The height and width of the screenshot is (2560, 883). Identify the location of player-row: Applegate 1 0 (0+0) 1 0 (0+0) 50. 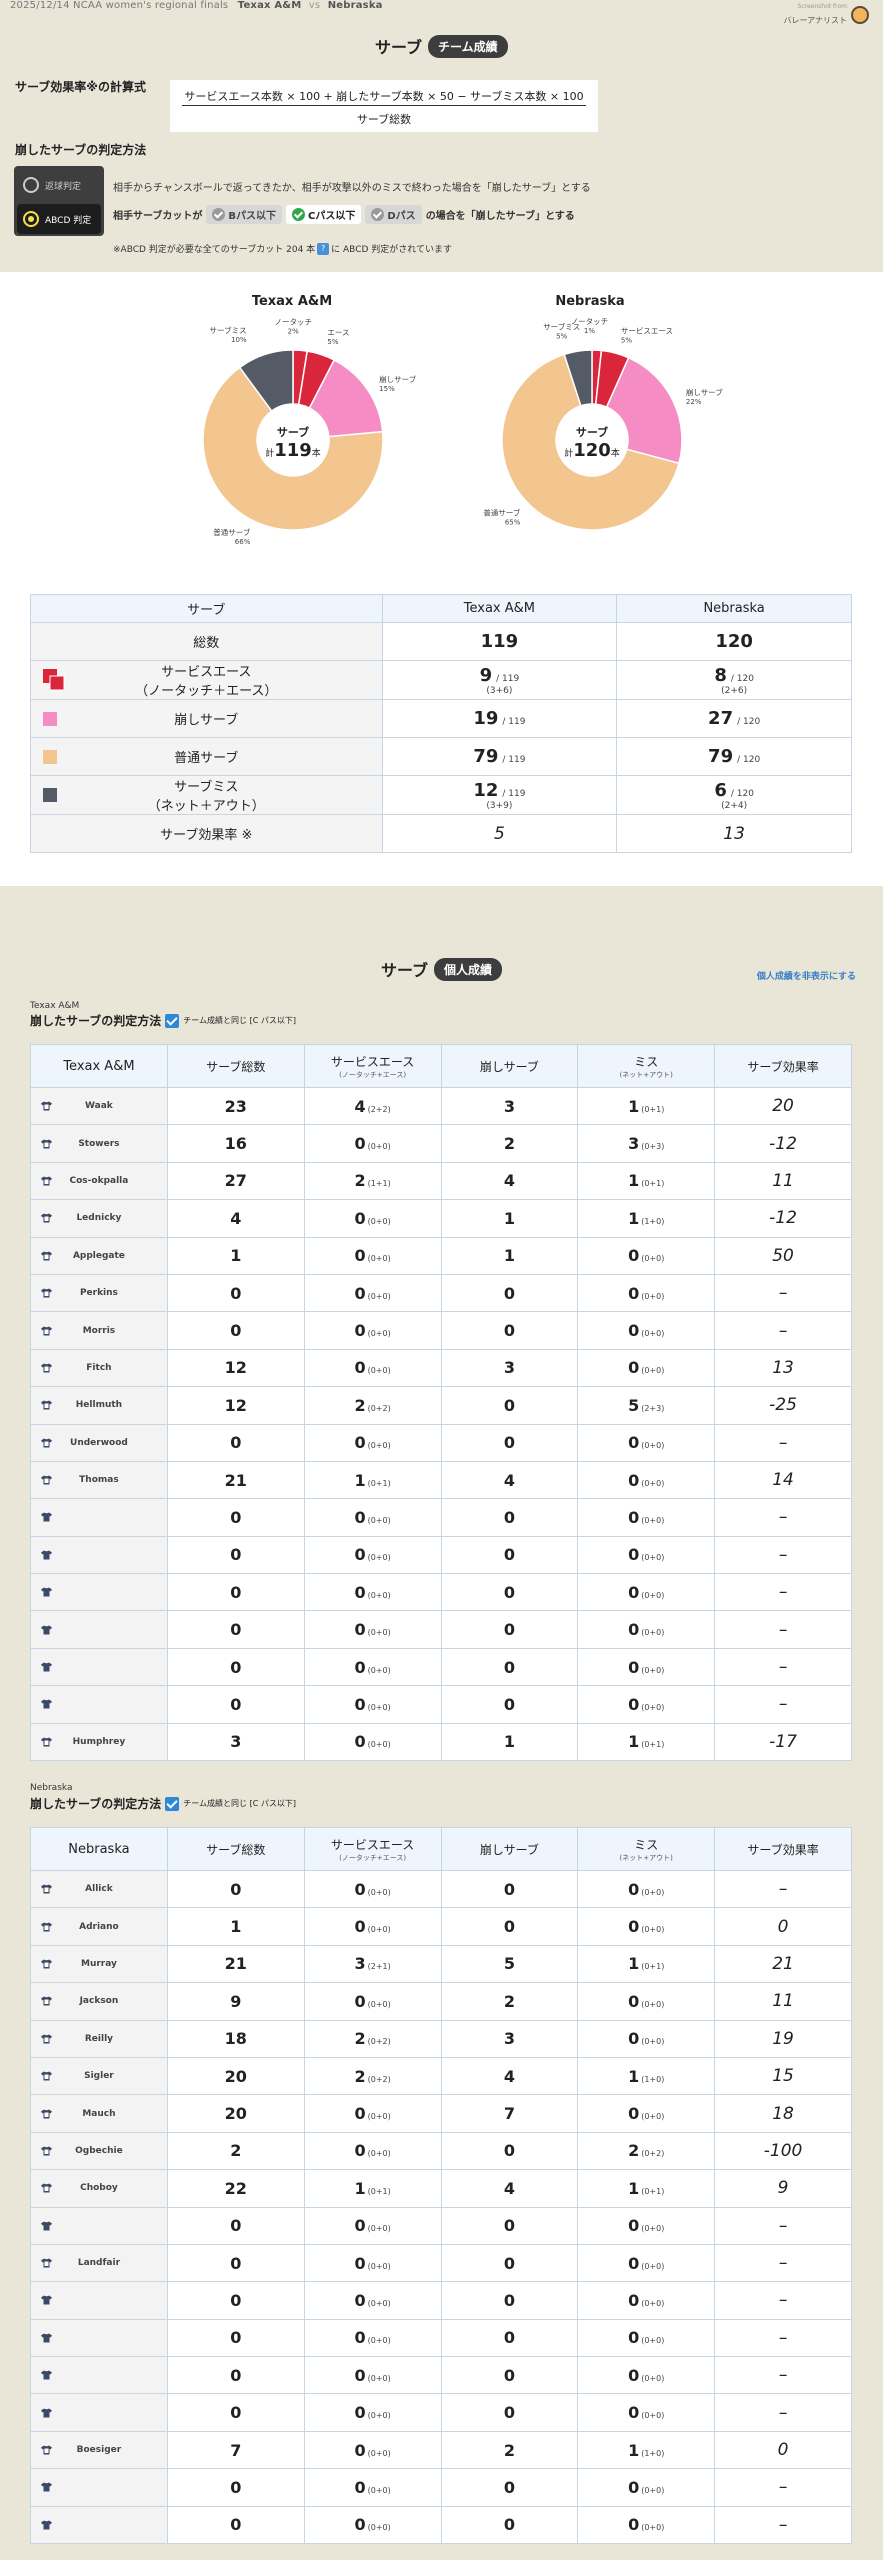
(441, 1255).